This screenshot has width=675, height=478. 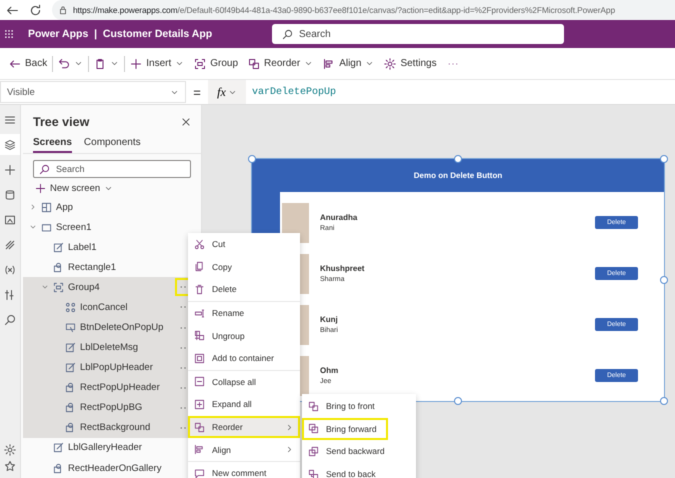 I want to click on formula-field: varDeletePopUp, so click(x=291, y=92).